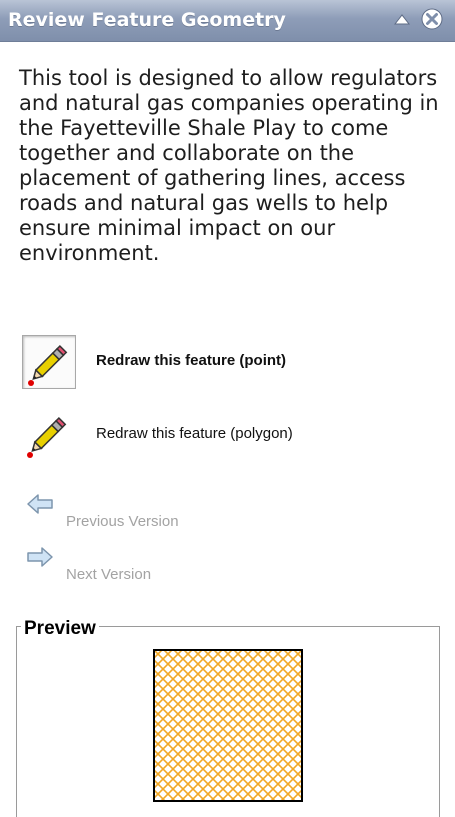 This screenshot has height=817, width=455. What do you see at coordinates (109, 574) in the screenshot?
I see `next-version-label: Next Version` at bounding box center [109, 574].